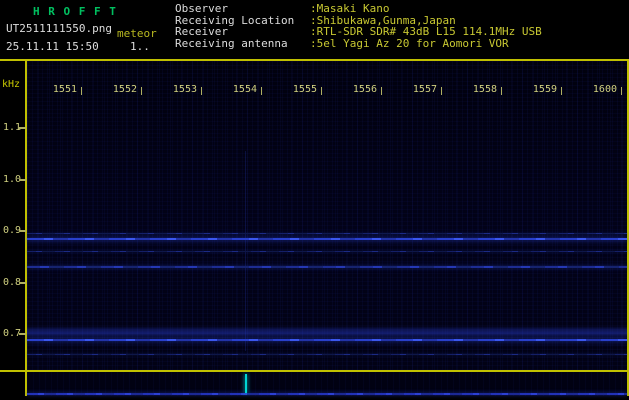 This screenshot has width=629, height=400. Describe the element at coordinates (59, 28) in the screenshot. I see `output-filename: UT2511111550.png` at that location.